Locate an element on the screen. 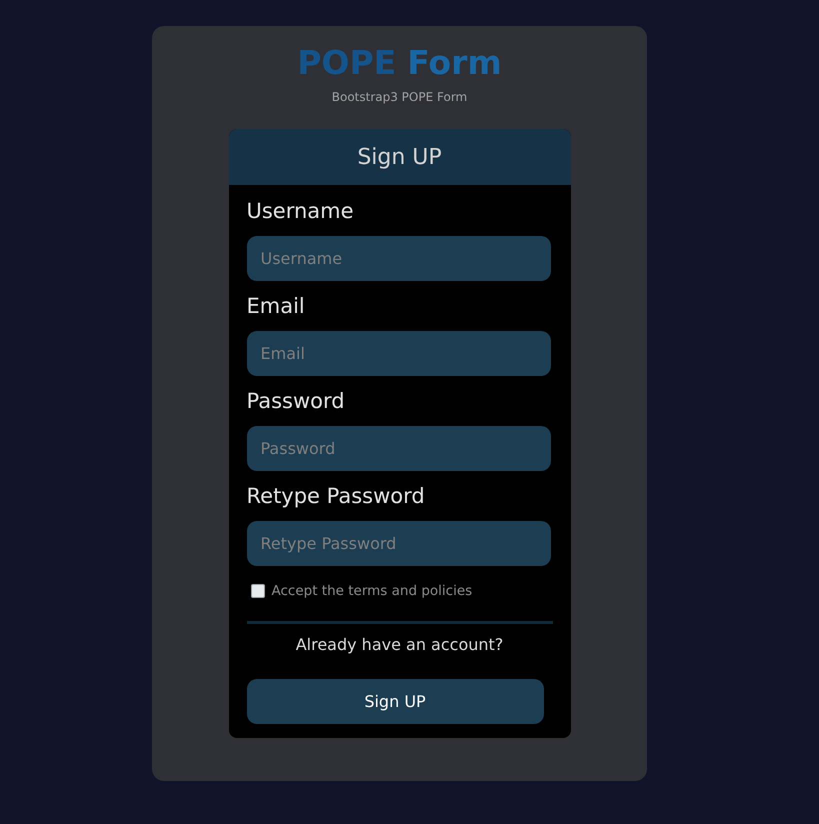  input-field: Username is located at coordinates (398, 258).